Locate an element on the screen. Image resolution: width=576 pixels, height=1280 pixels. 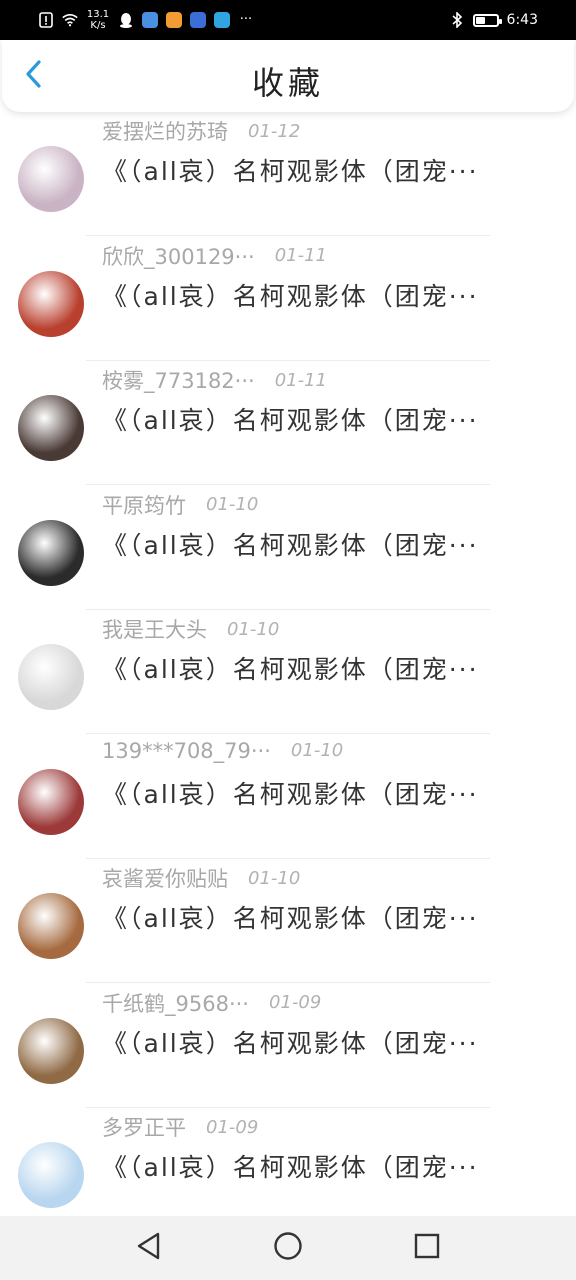
recents-square-icon is located at coordinates (427, 1248).